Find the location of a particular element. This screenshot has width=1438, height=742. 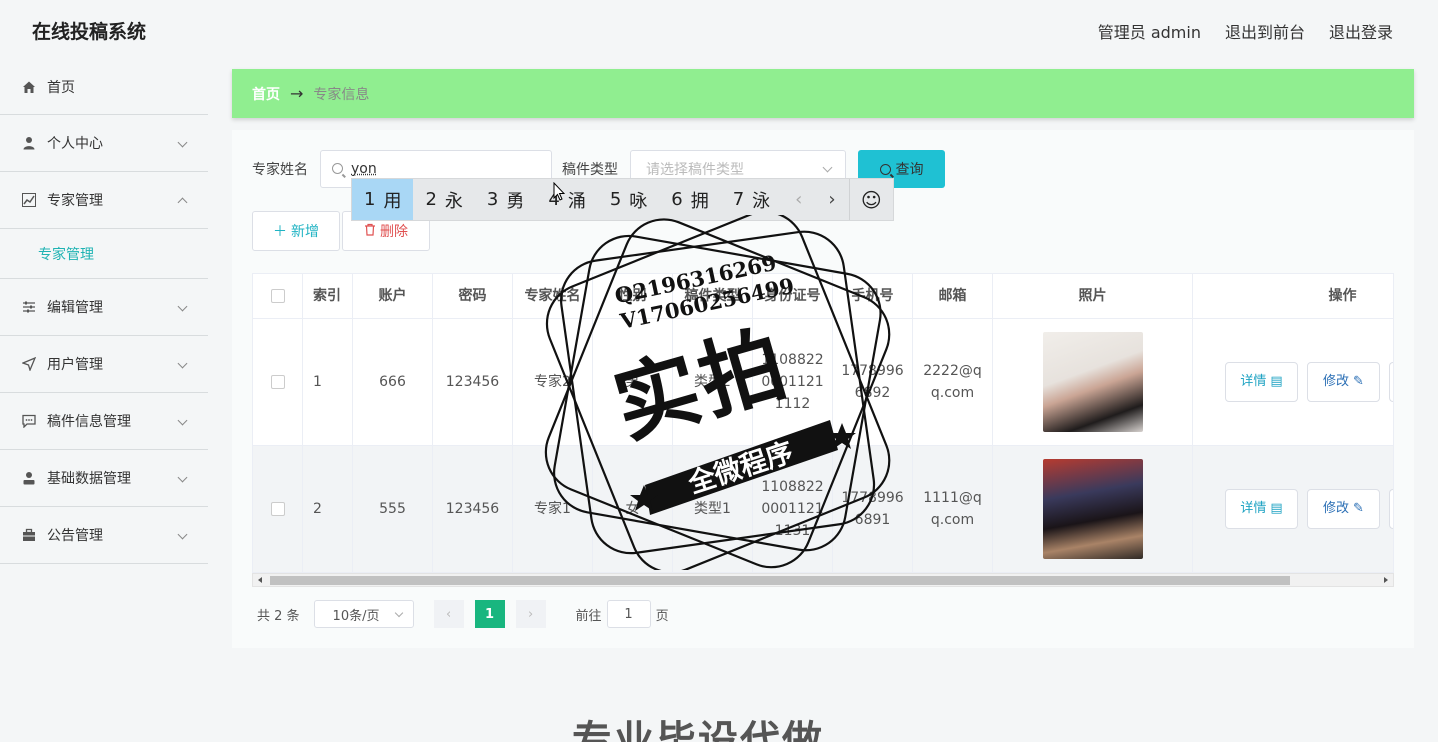

user-icon is located at coordinates (29, 143).